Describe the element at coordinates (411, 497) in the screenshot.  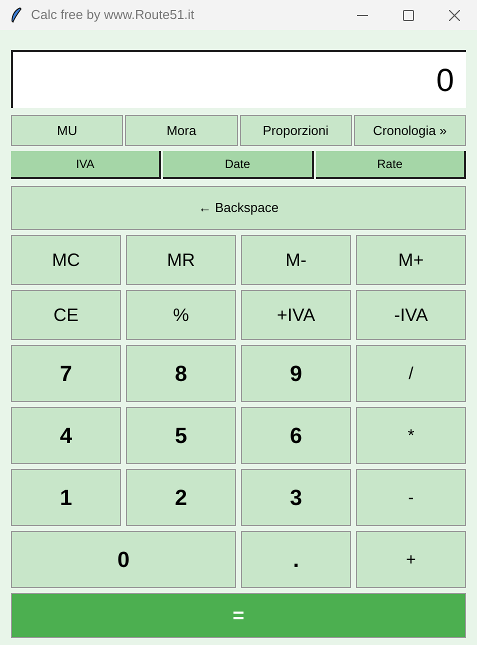
I see `calculator-key: -` at that location.